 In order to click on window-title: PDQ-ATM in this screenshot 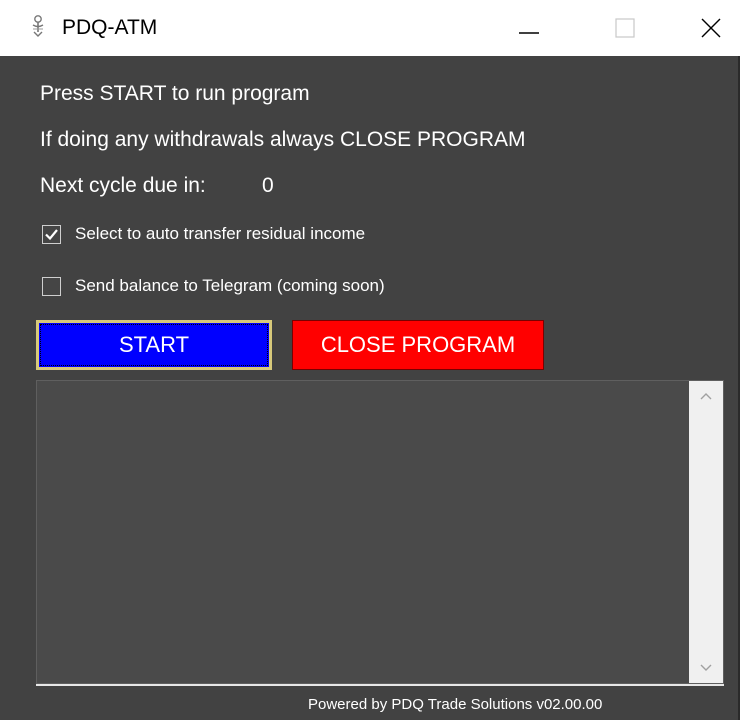, I will do `click(110, 27)`.